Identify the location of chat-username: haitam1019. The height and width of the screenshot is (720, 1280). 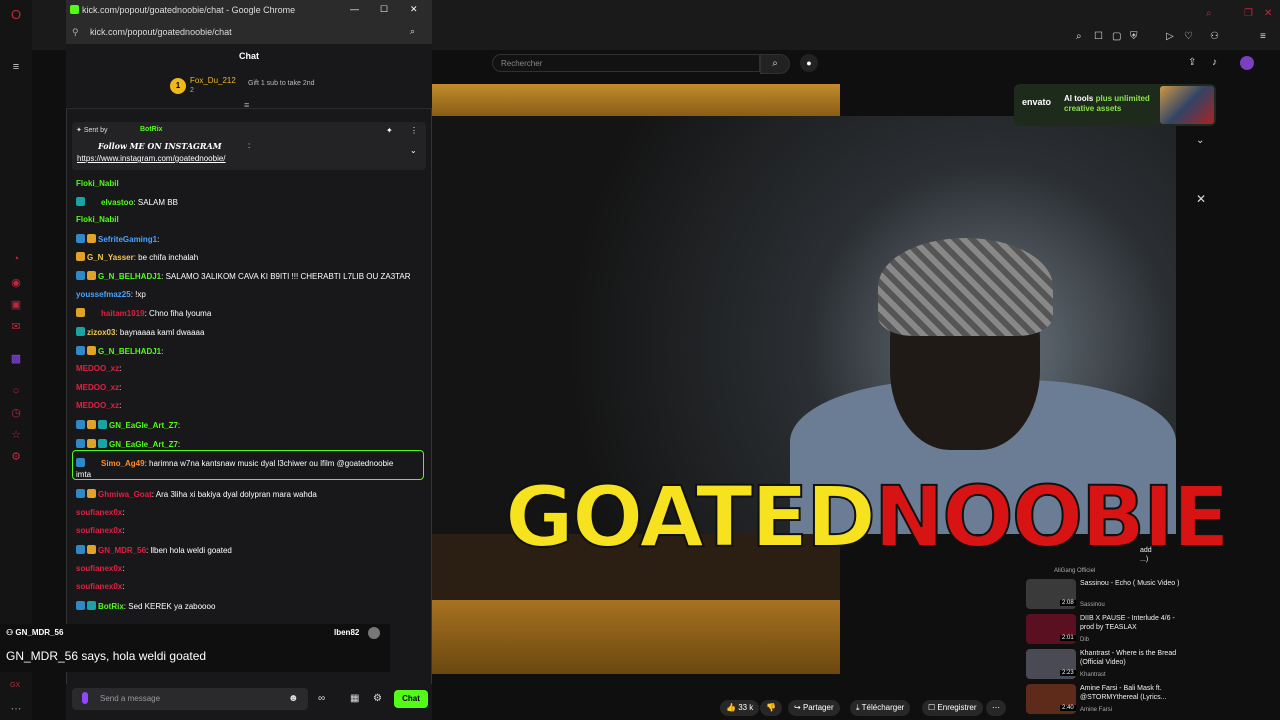
(123, 313).